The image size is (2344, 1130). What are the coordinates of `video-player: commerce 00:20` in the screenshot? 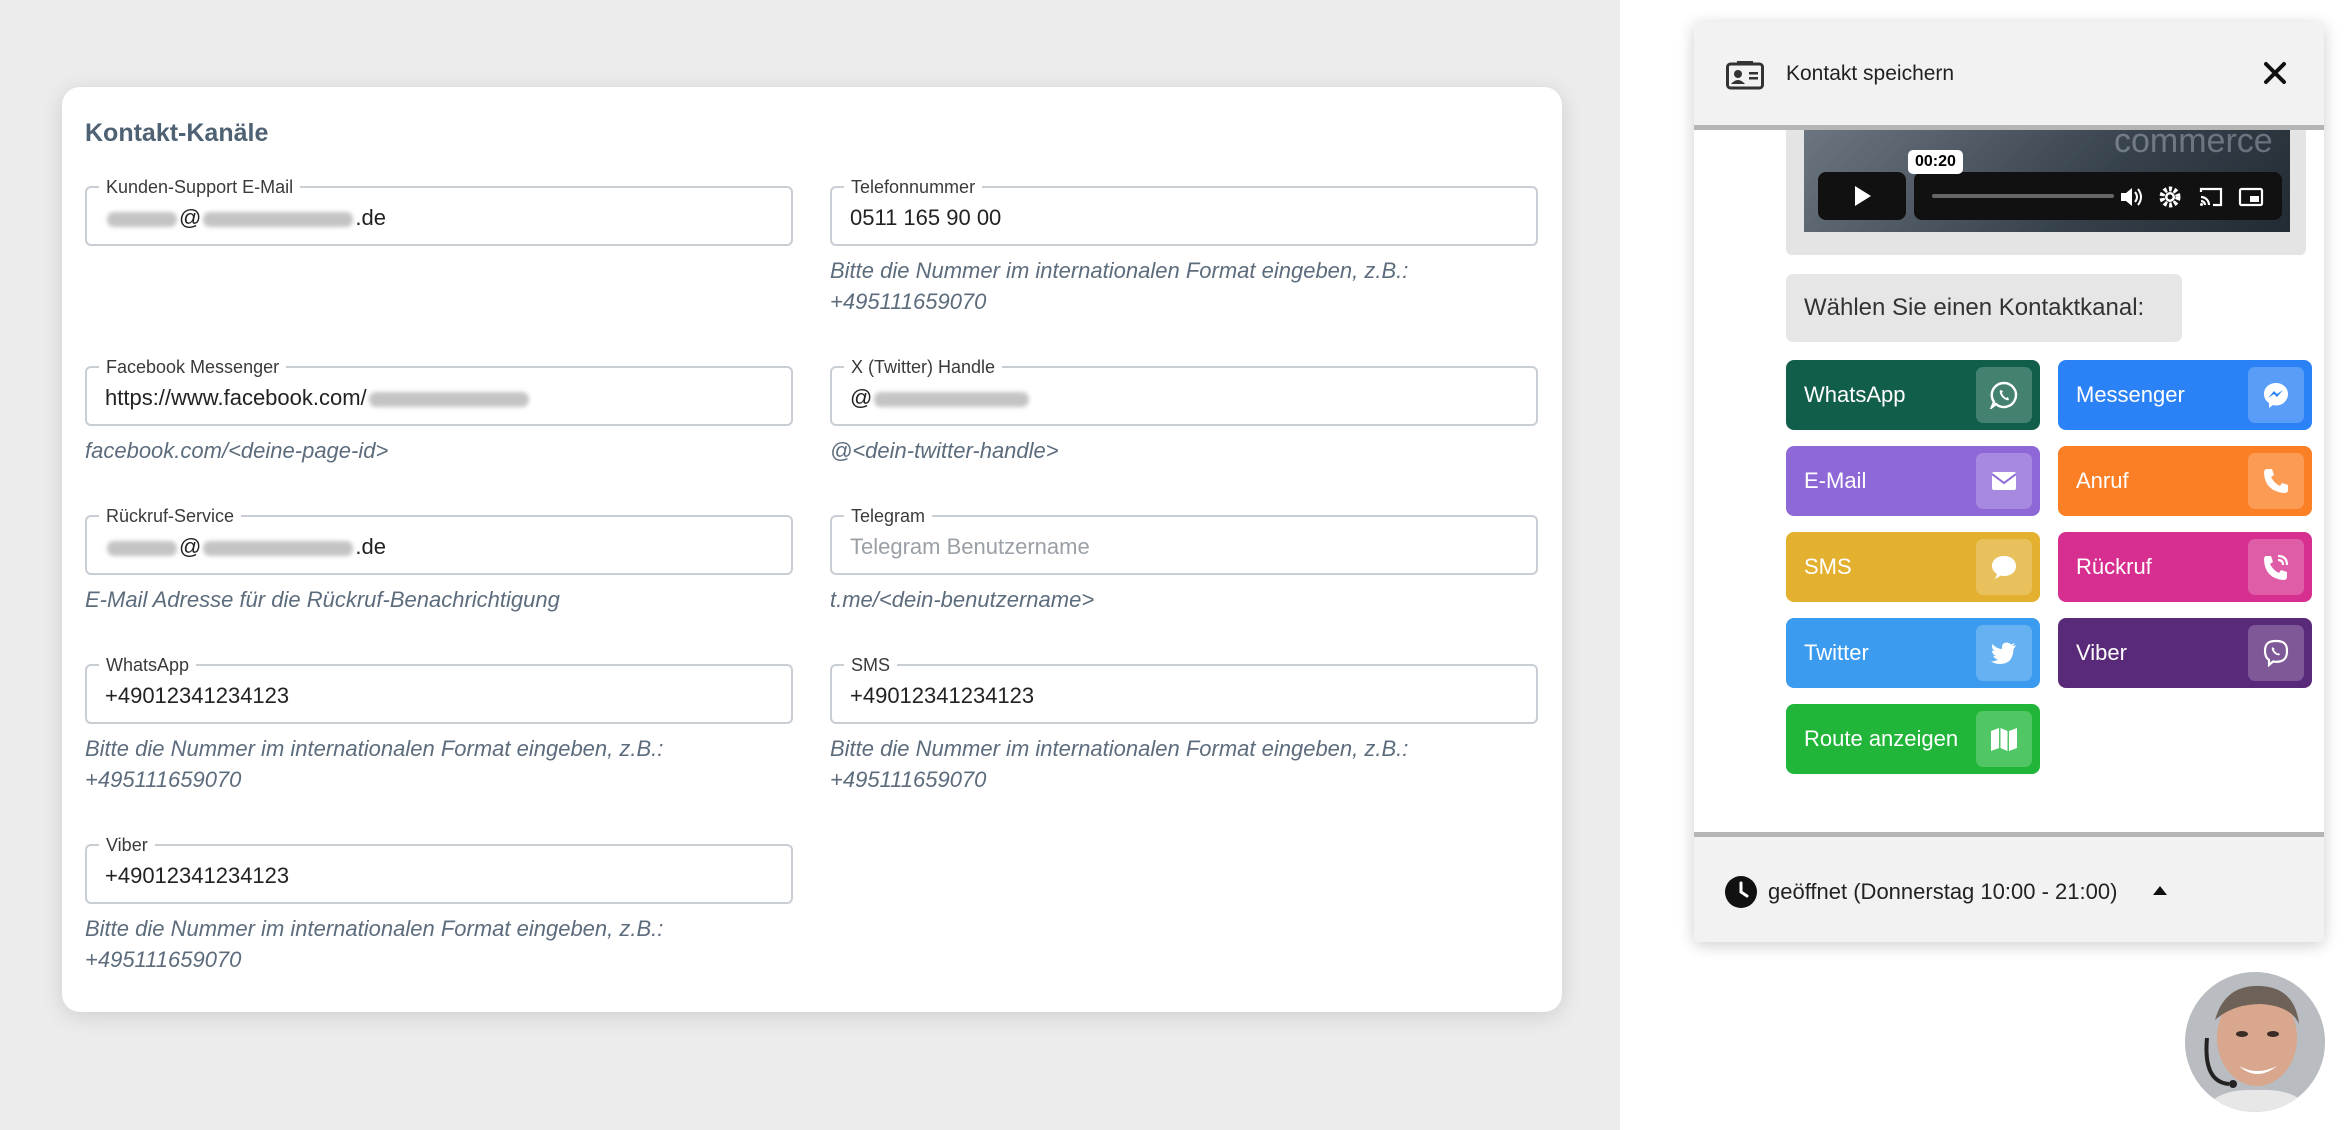 It's located at (2047, 181).